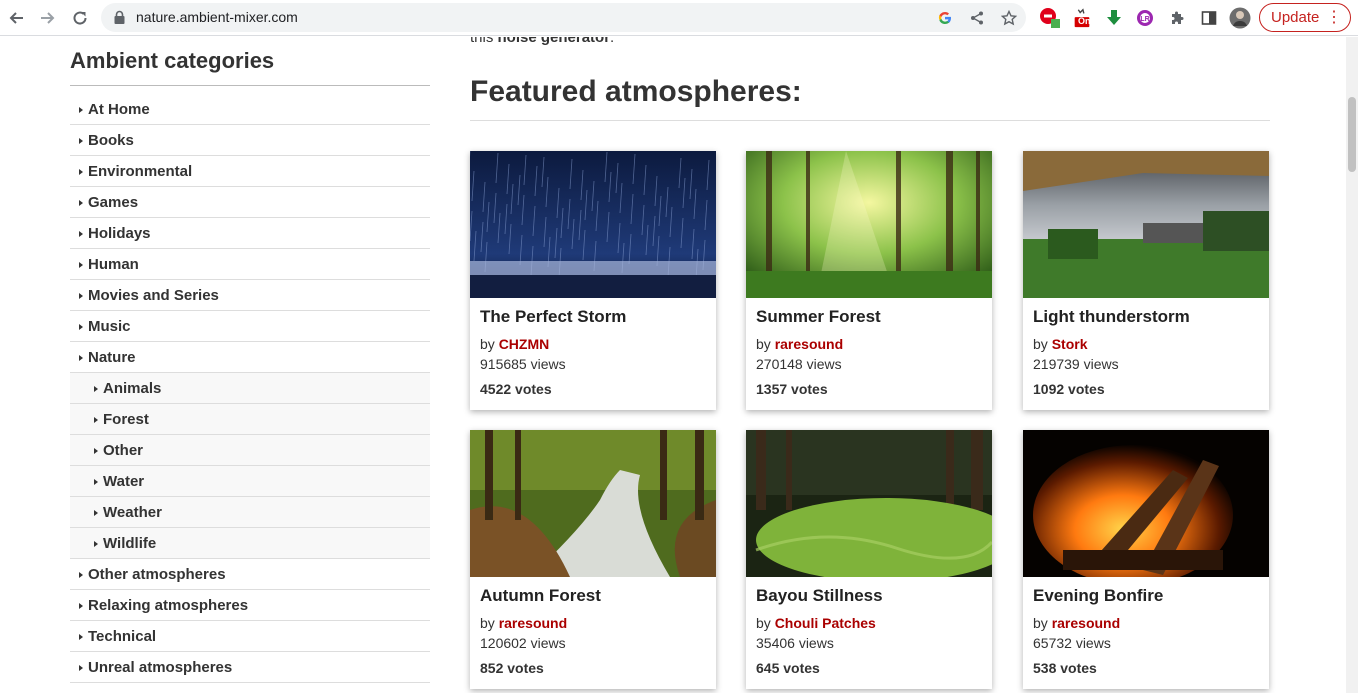 This screenshot has width=1358, height=693. What do you see at coordinates (250, 543) in the screenshot?
I see `category-item: Wildlife` at bounding box center [250, 543].